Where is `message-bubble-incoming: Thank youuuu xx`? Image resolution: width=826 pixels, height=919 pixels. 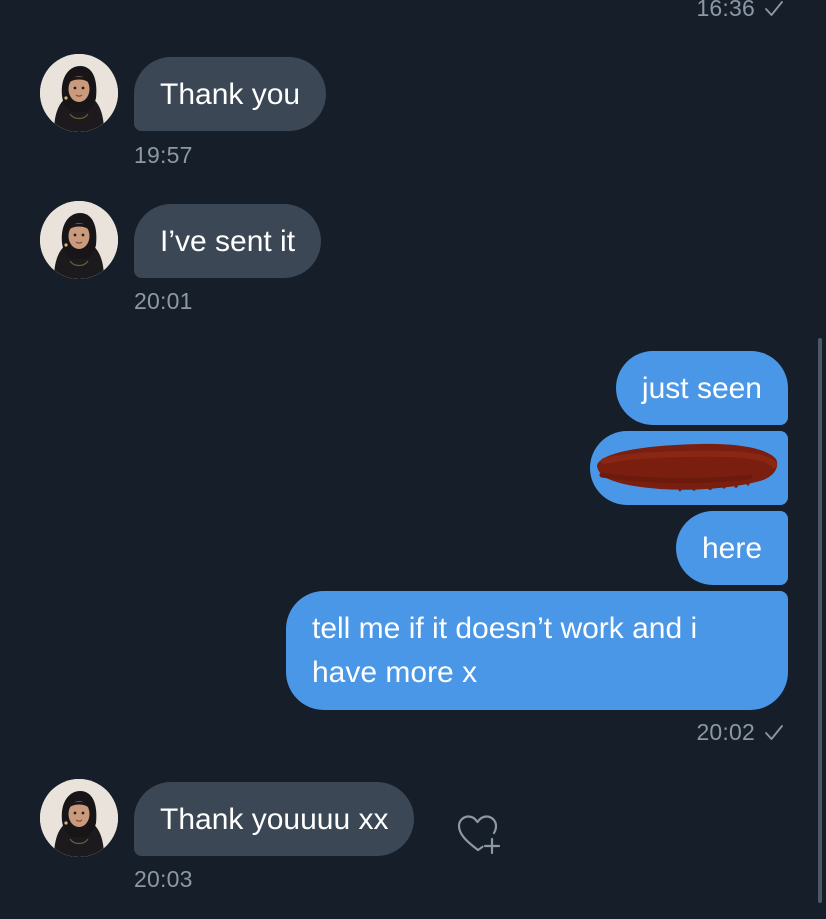 message-bubble-incoming: Thank youuuu xx is located at coordinates (274, 819).